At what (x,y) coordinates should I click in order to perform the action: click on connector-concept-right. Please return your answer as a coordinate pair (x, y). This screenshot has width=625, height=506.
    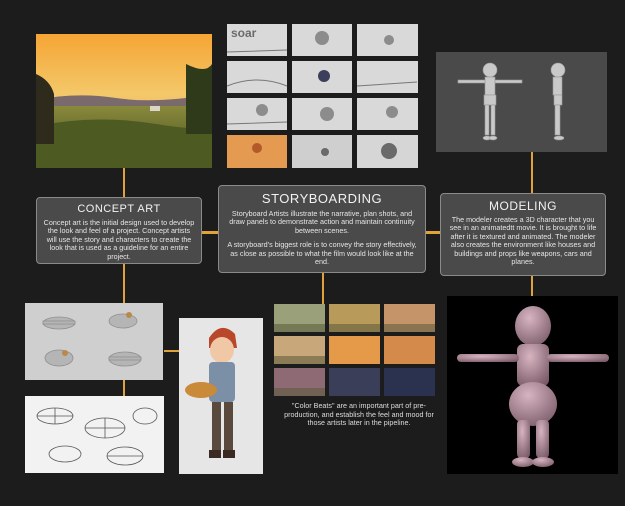
    Looking at the image, I should click on (172, 351).